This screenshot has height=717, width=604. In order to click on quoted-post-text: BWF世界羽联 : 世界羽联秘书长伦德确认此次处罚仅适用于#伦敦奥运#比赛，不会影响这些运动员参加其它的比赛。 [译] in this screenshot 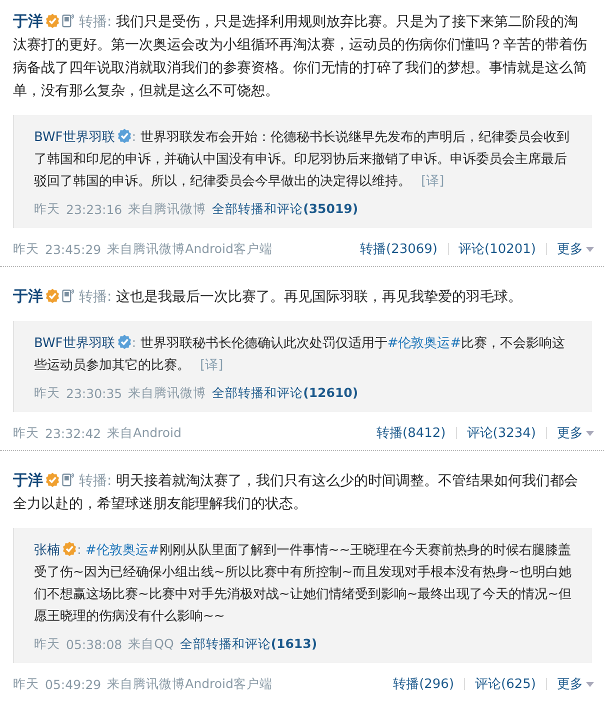, I will do `click(300, 354)`.